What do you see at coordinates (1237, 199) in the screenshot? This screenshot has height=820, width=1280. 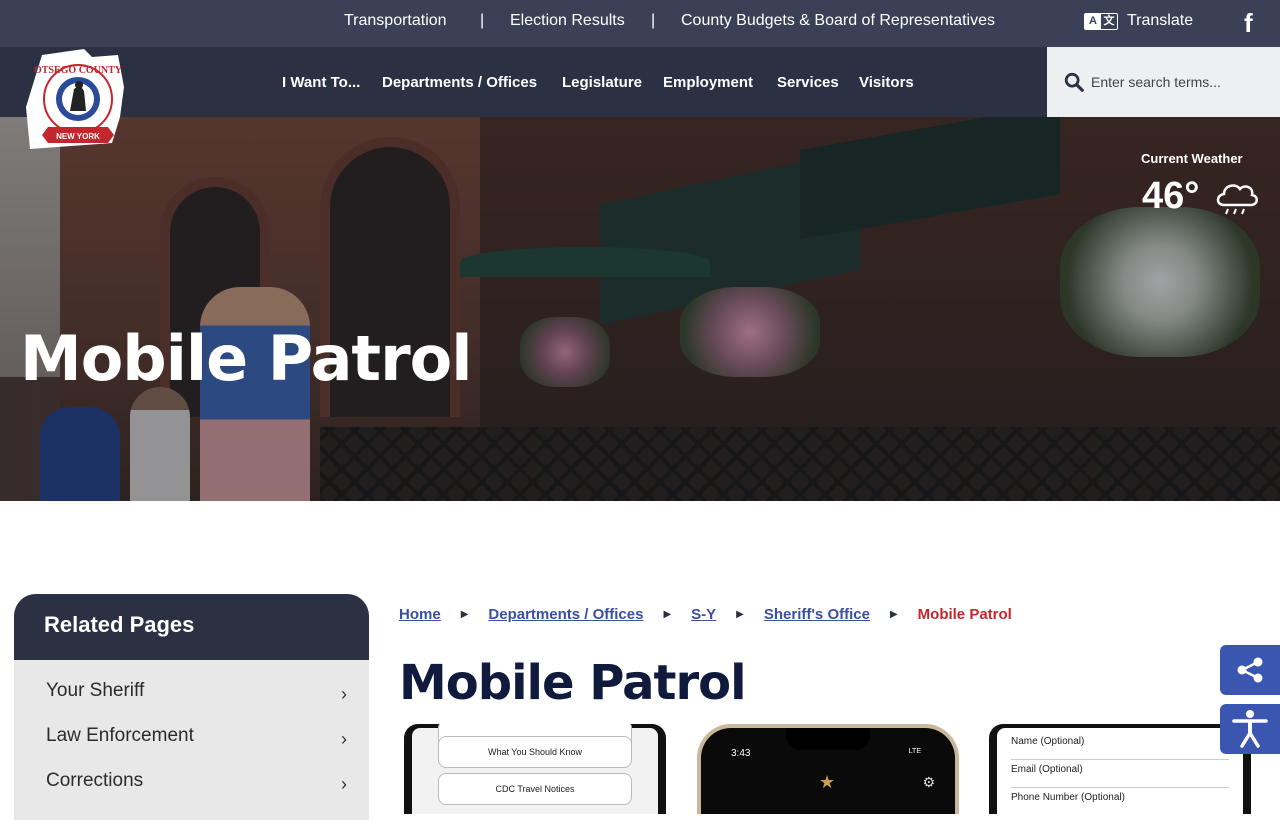 I see `rain-cloud-icon` at bounding box center [1237, 199].